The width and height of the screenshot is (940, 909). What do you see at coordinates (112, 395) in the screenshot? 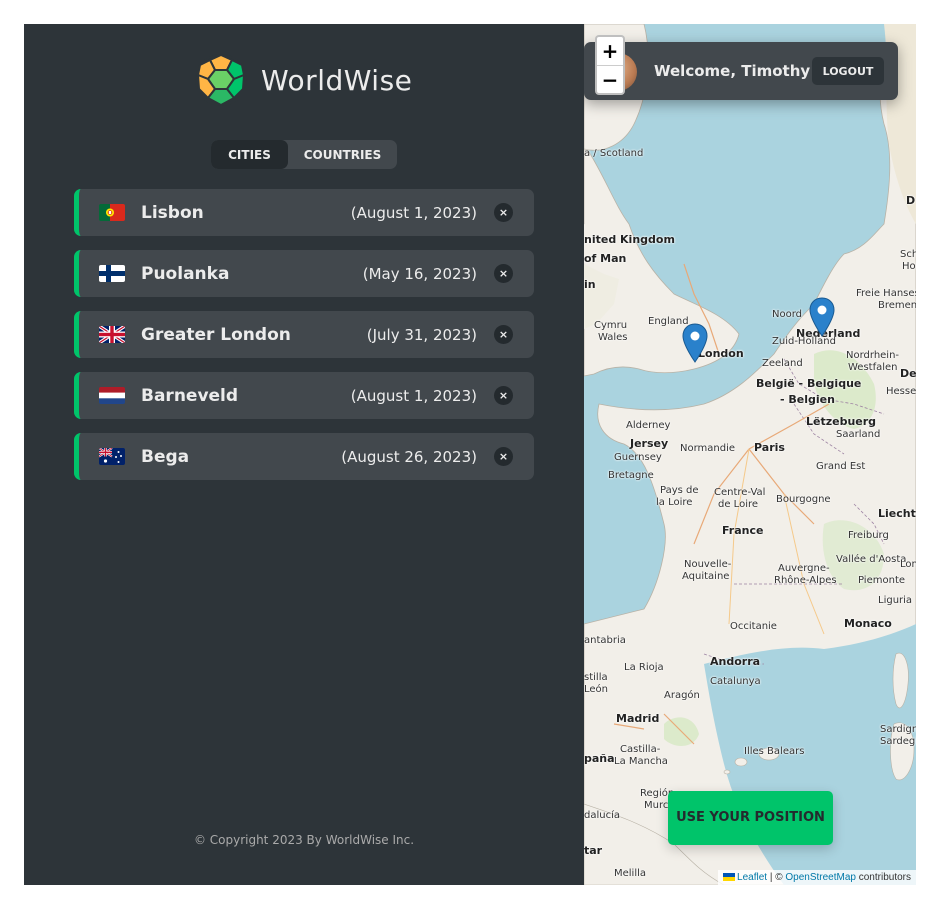
I see `netherlands-flag-icon` at bounding box center [112, 395].